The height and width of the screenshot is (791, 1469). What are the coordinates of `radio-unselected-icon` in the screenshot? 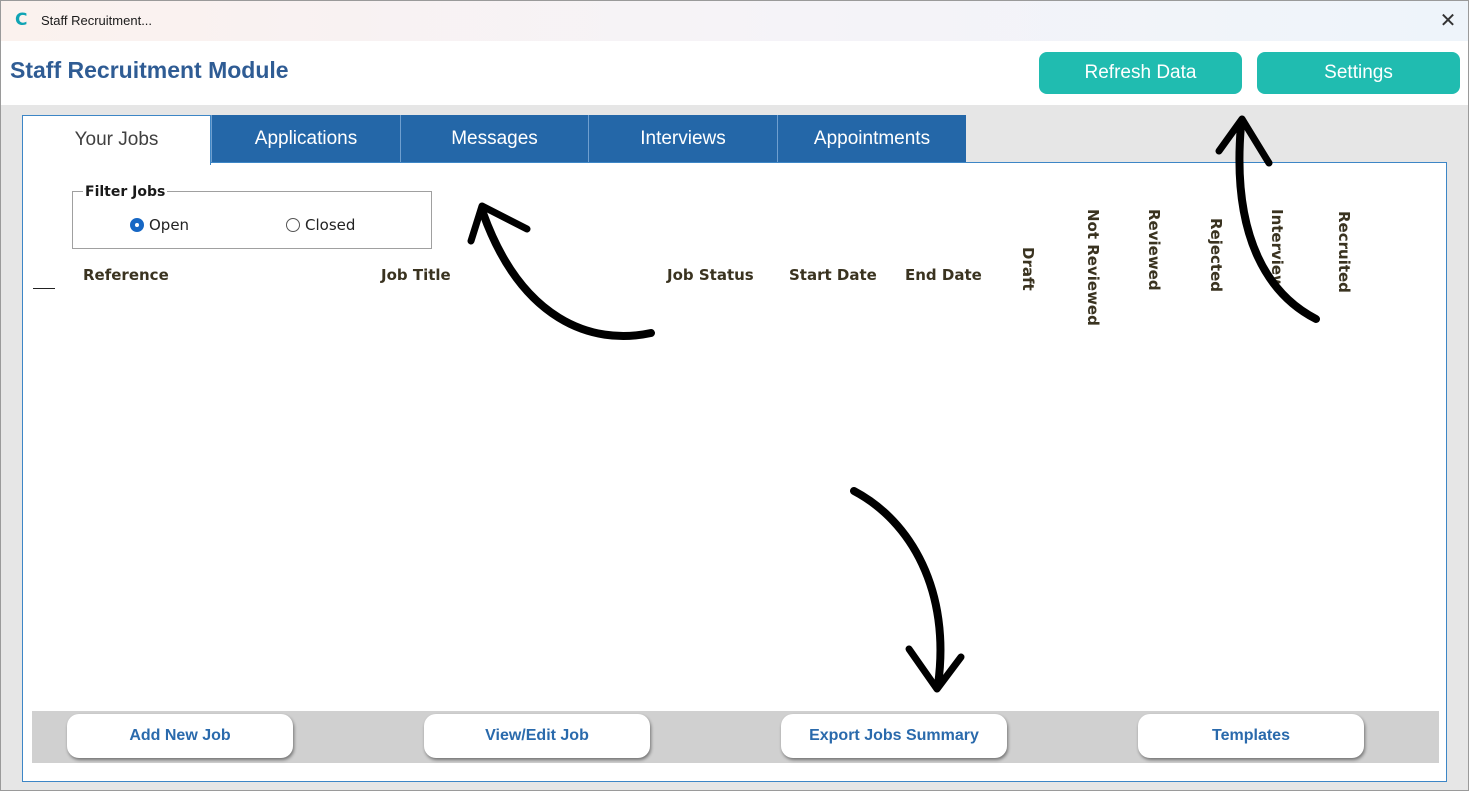 It's located at (293, 225).